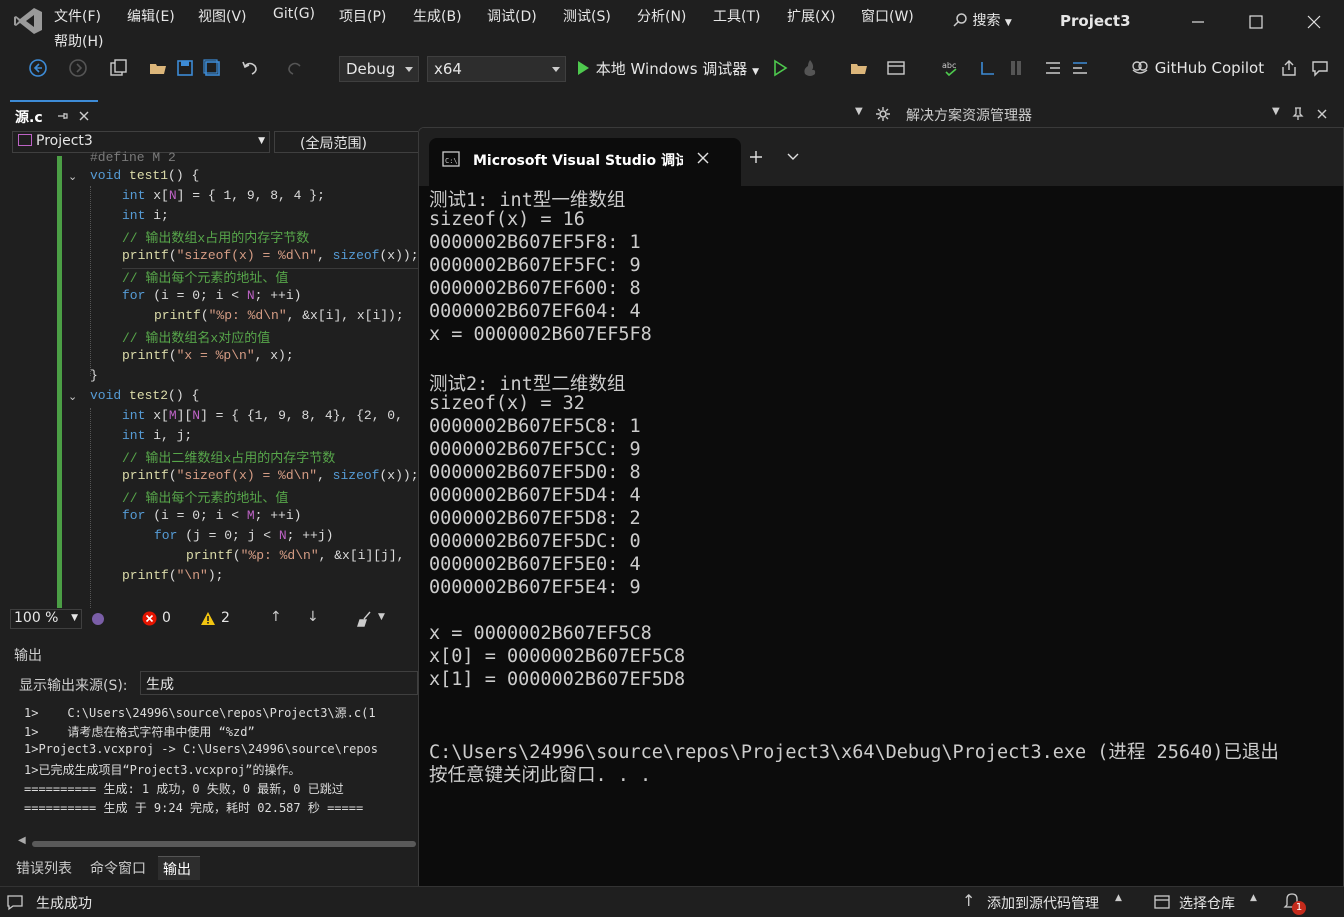 The image size is (1344, 917). I want to click on project-combo-value: Project3, so click(64, 141).